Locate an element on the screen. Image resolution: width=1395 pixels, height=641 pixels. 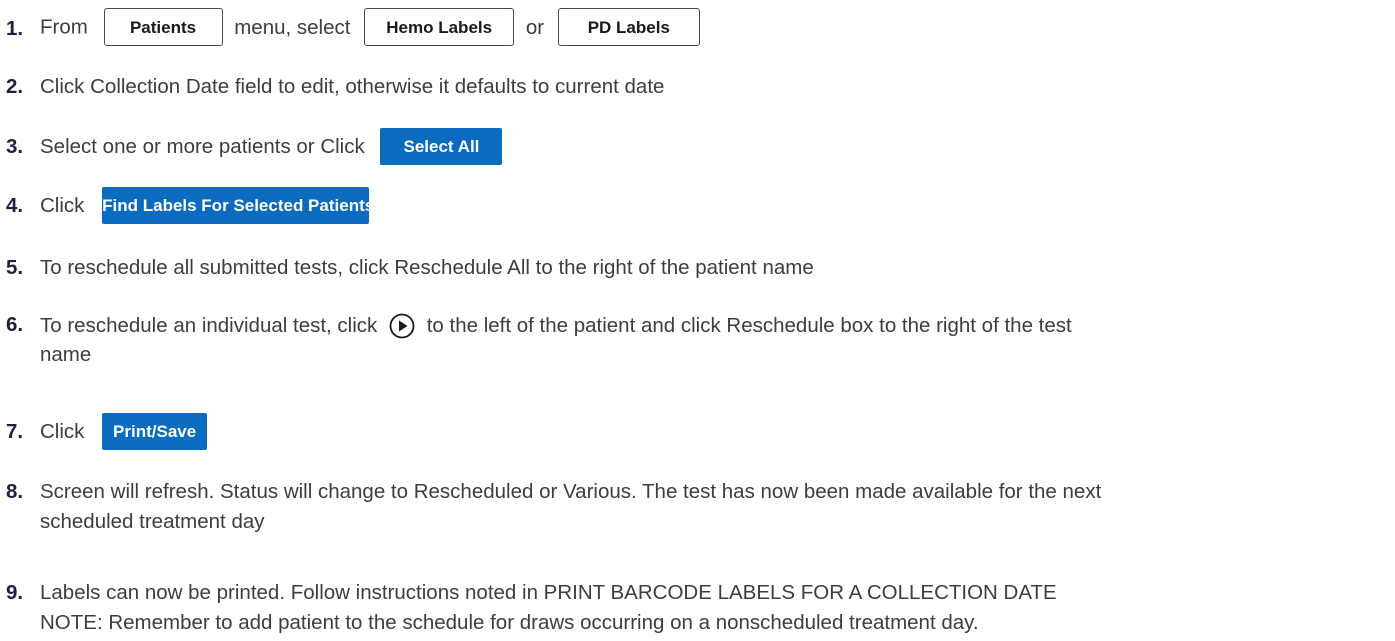
pd-labels-button: PD Labels is located at coordinates (628, 27).